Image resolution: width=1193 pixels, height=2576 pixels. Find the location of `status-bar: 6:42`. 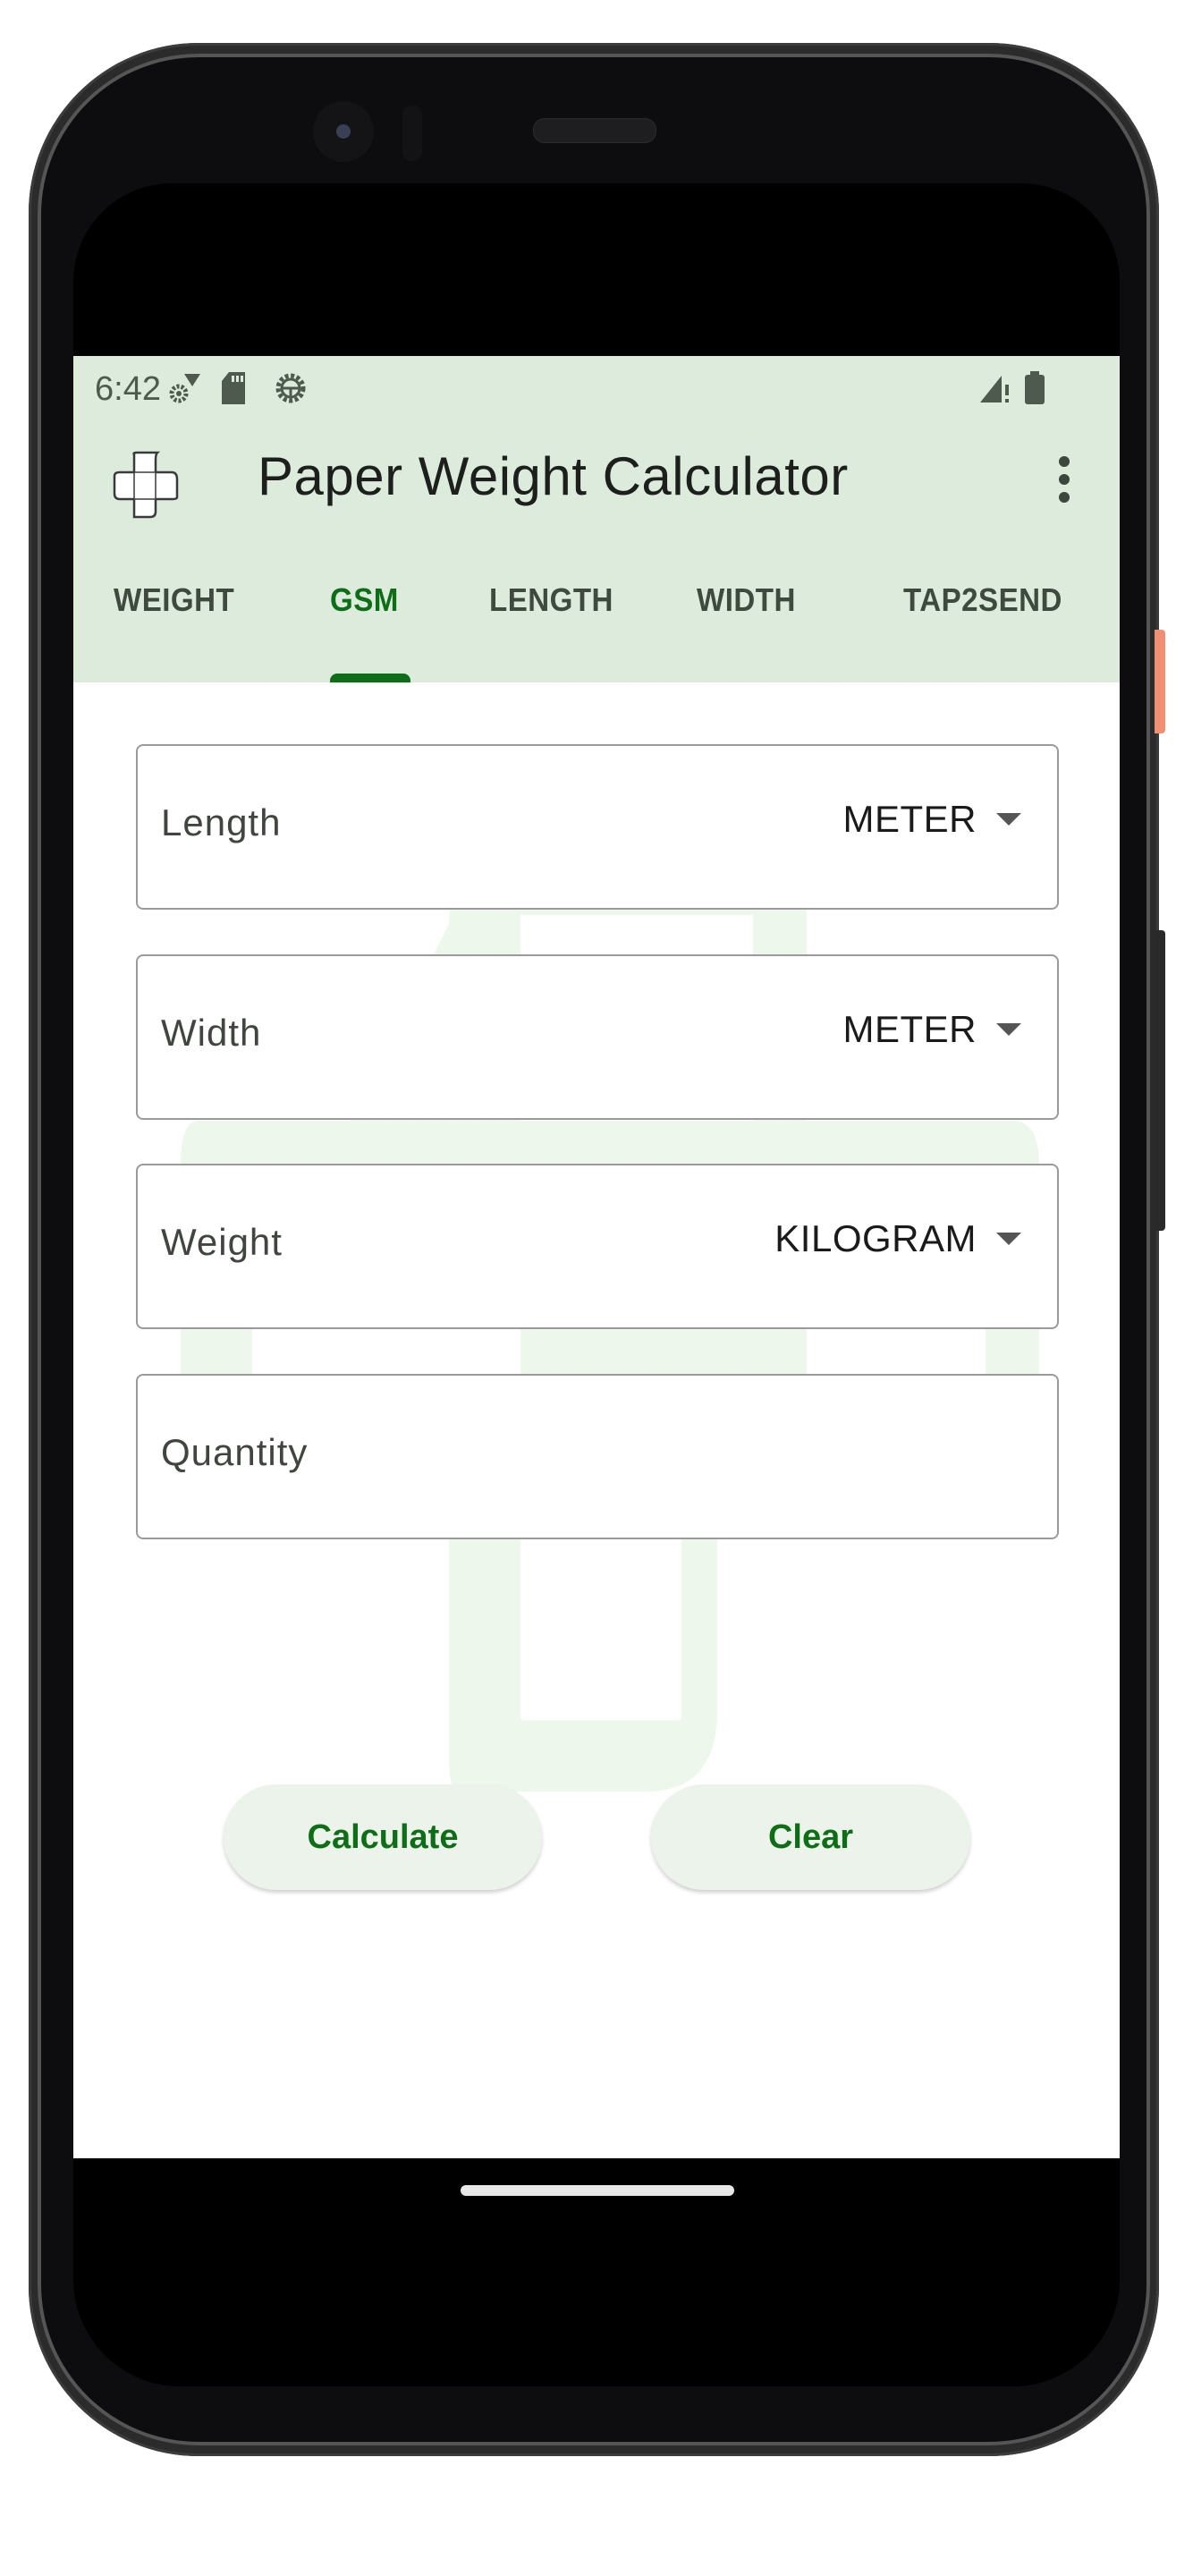

status-bar: 6:42 is located at coordinates (596, 388).